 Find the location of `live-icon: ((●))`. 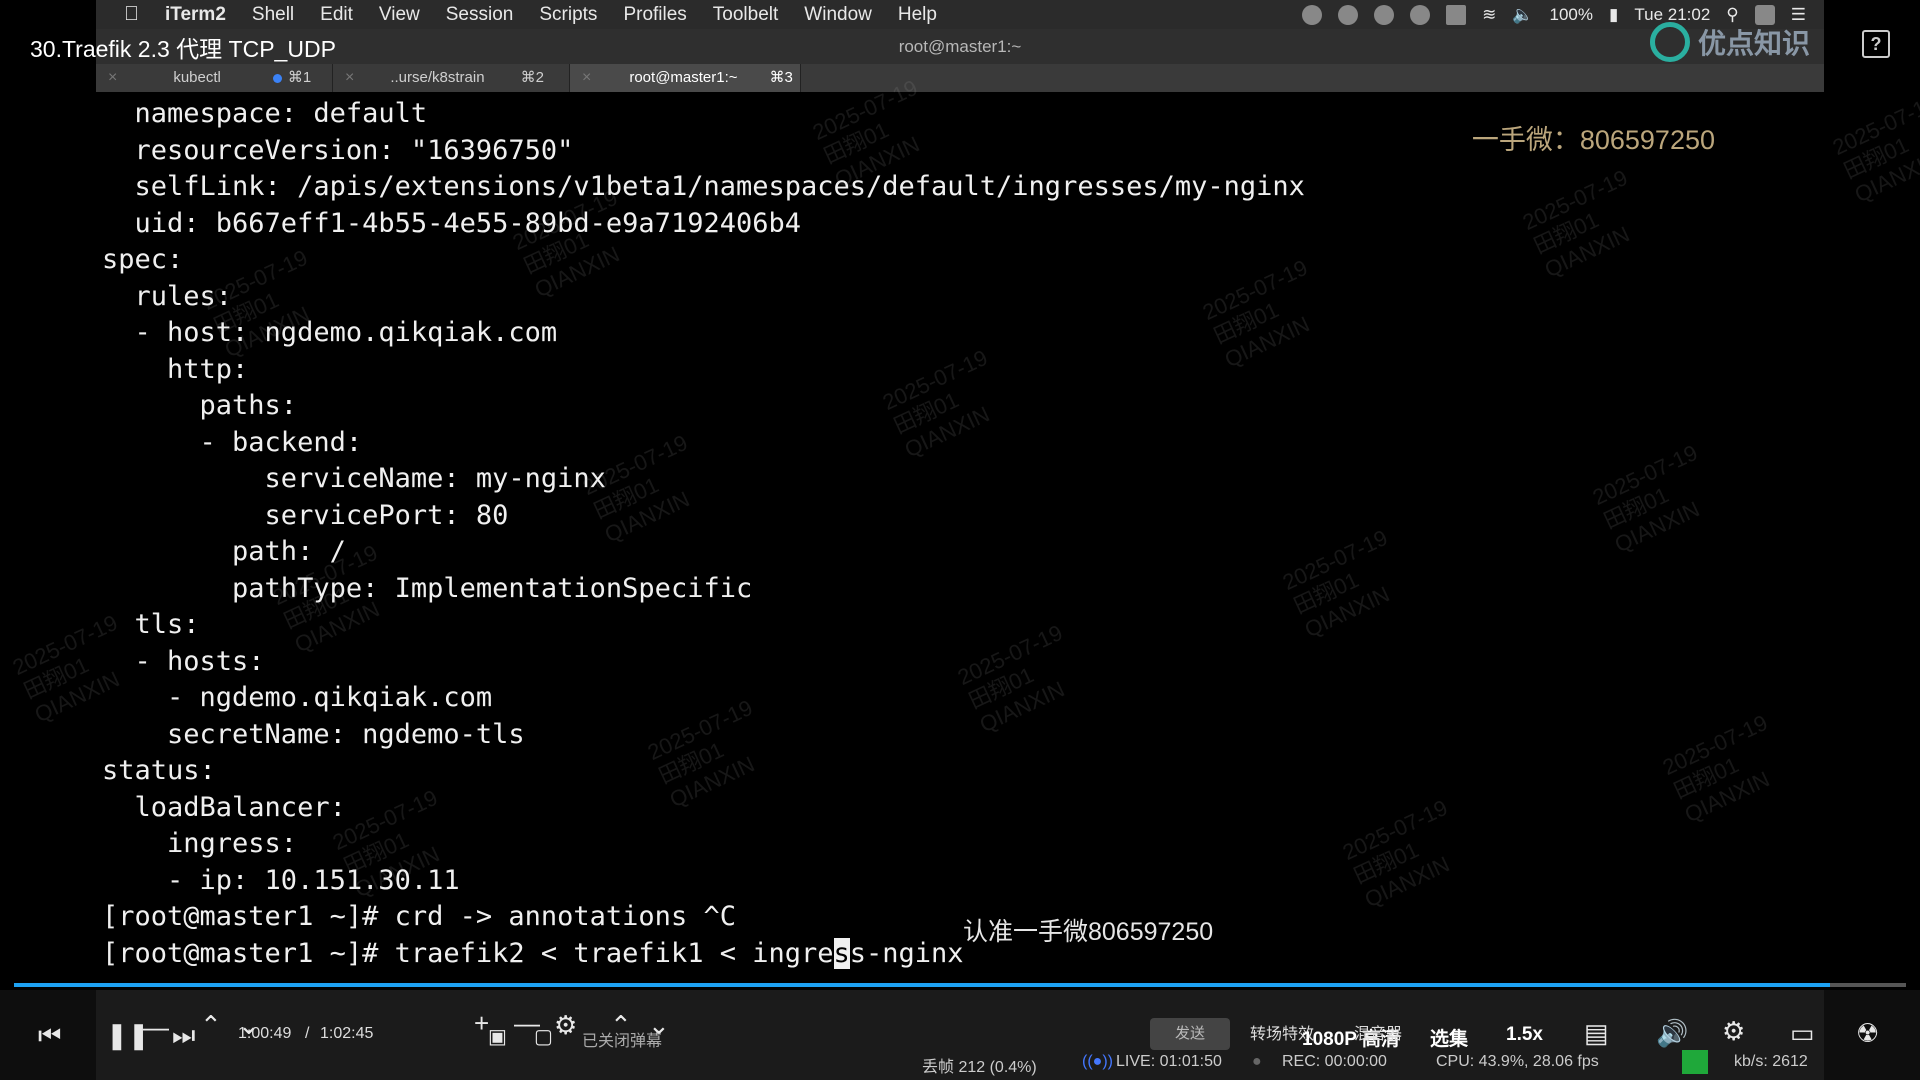

live-icon: ((●)) is located at coordinates (1097, 1061).